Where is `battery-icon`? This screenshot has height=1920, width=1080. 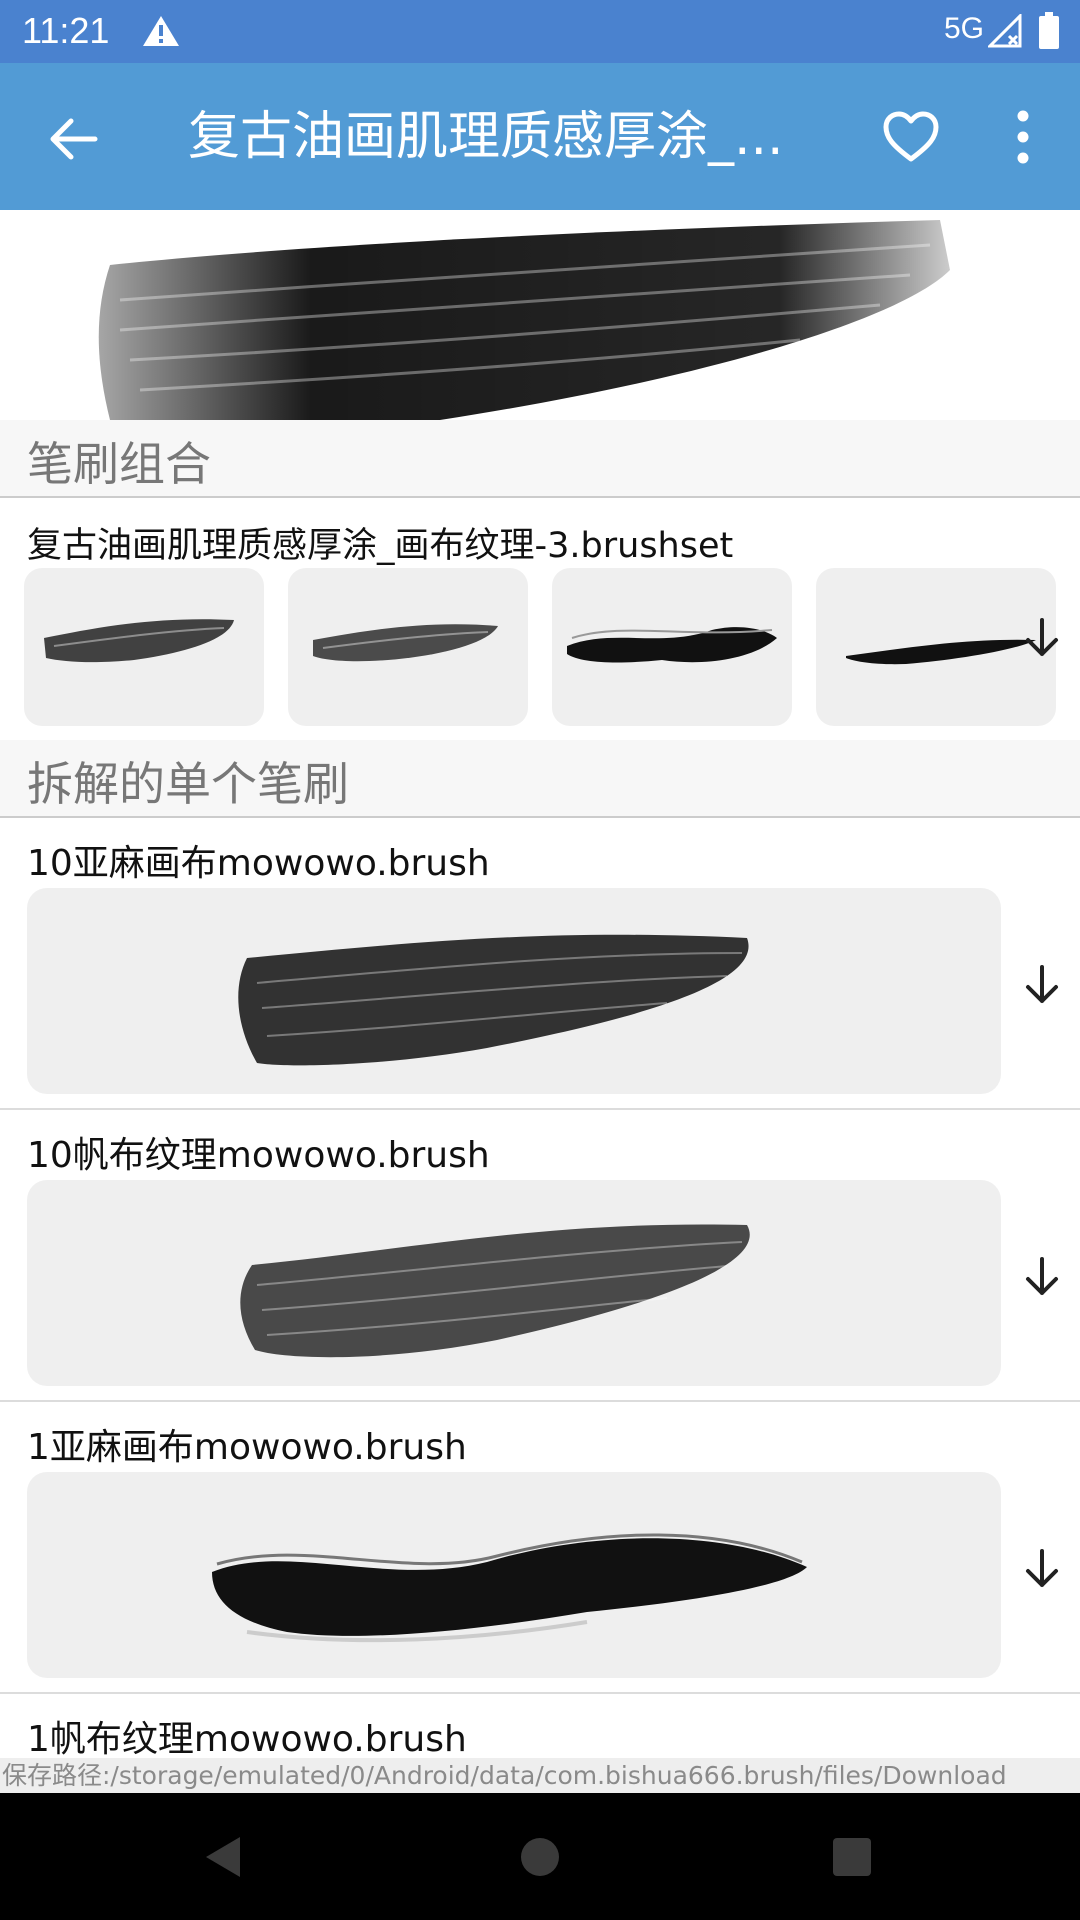 battery-icon is located at coordinates (1049, 30).